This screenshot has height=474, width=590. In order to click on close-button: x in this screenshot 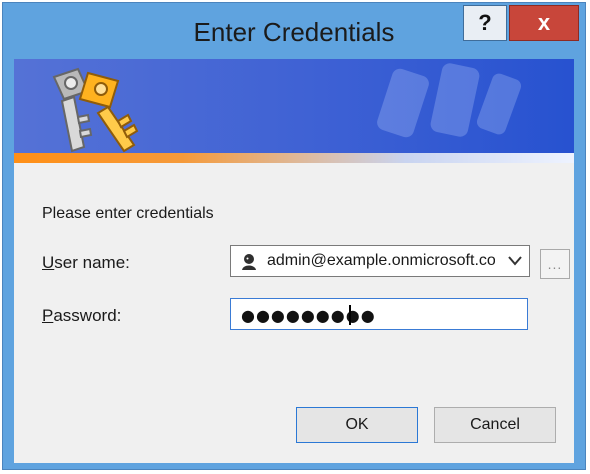, I will do `click(544, 23)`.